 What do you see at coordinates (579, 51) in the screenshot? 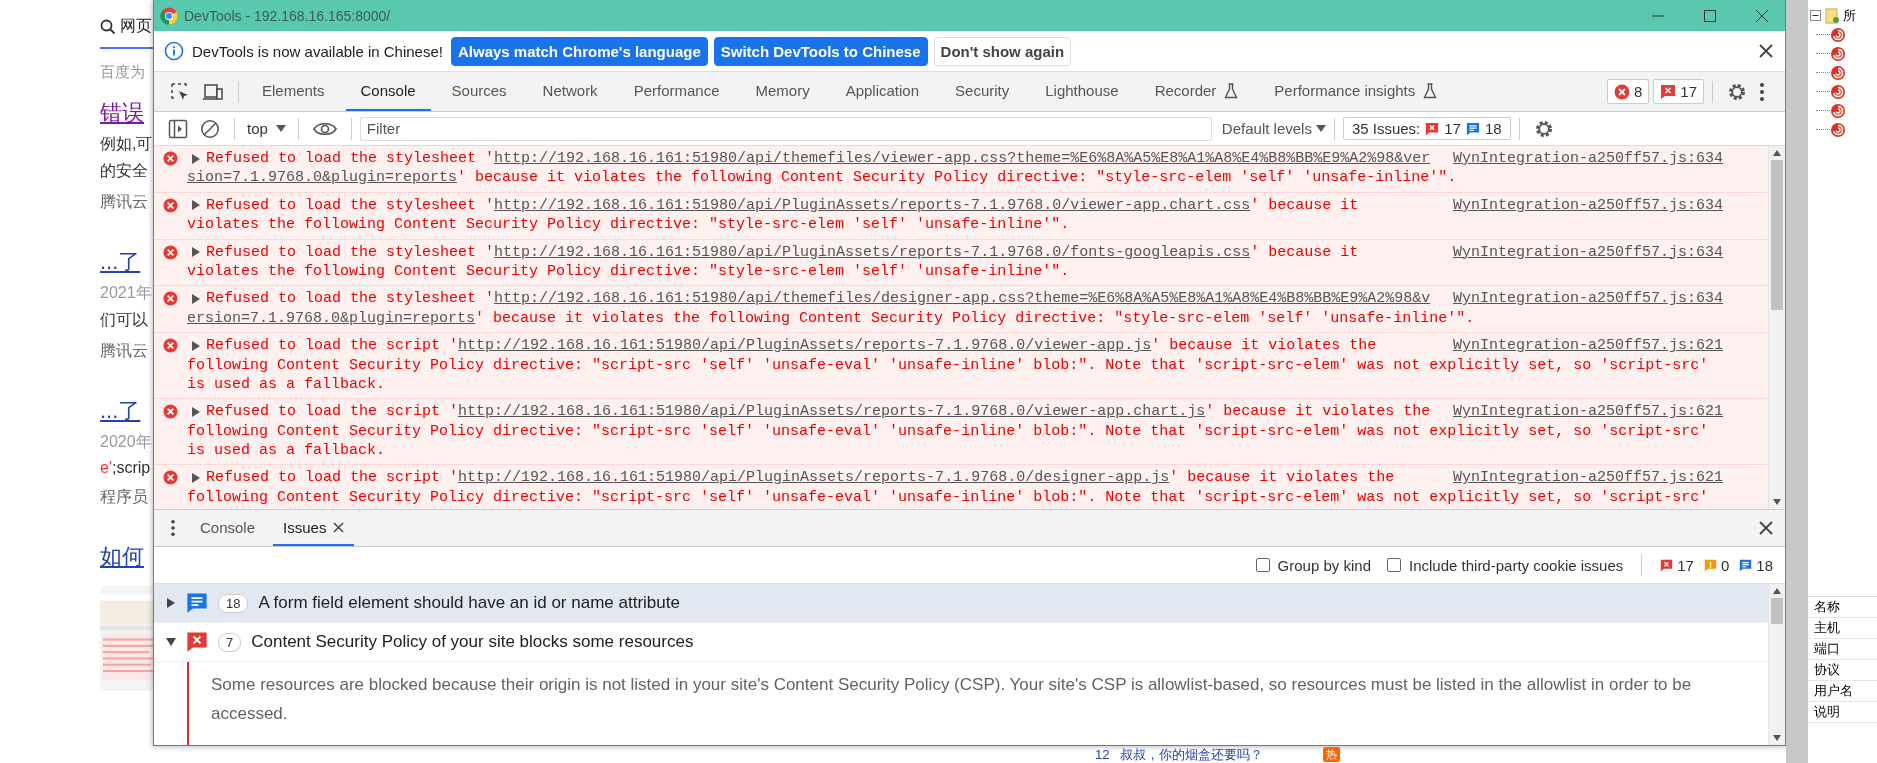
I see `infobar-button: Always match Chrome's language` at bounding box center [579, 51].